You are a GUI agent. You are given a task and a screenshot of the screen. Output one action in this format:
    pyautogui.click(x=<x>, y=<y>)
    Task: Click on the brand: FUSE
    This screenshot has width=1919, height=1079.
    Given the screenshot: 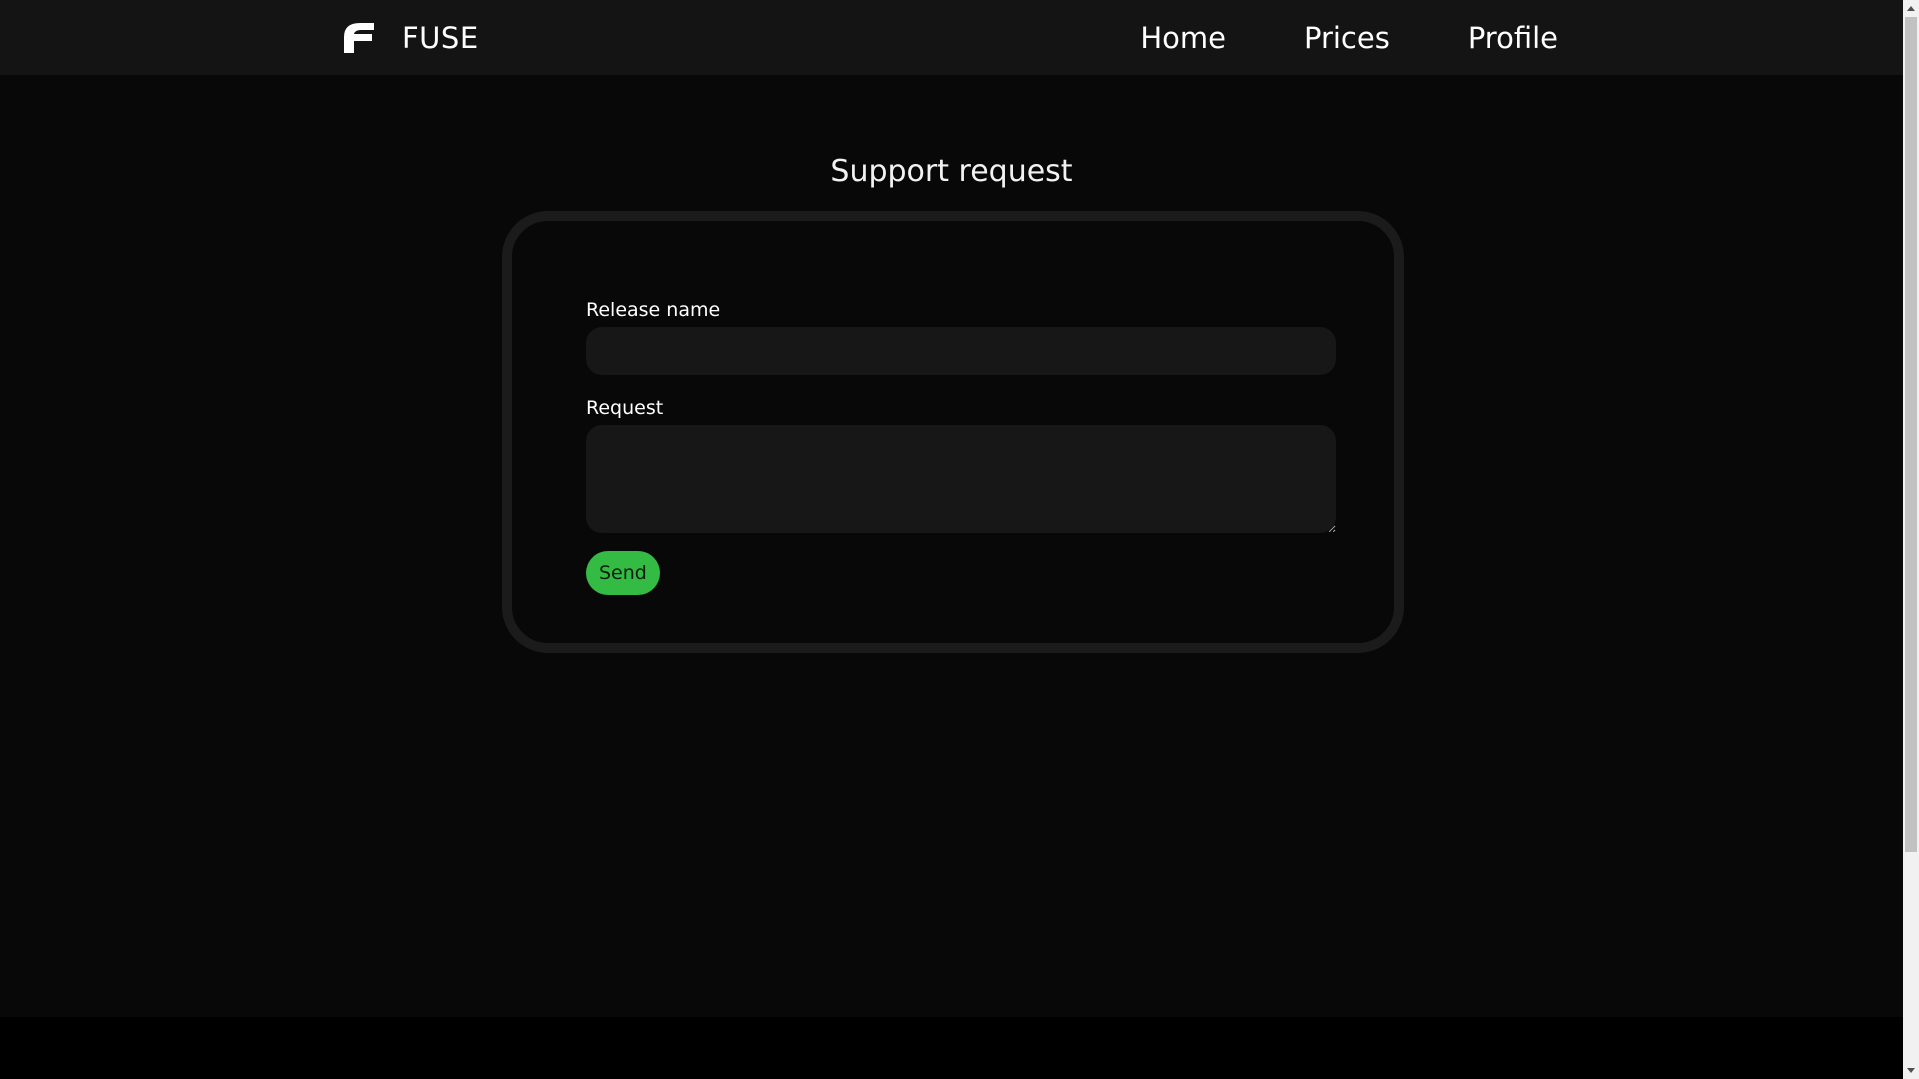 What is the action you would take?
    pyautogui.click(x=410, y=38)
    